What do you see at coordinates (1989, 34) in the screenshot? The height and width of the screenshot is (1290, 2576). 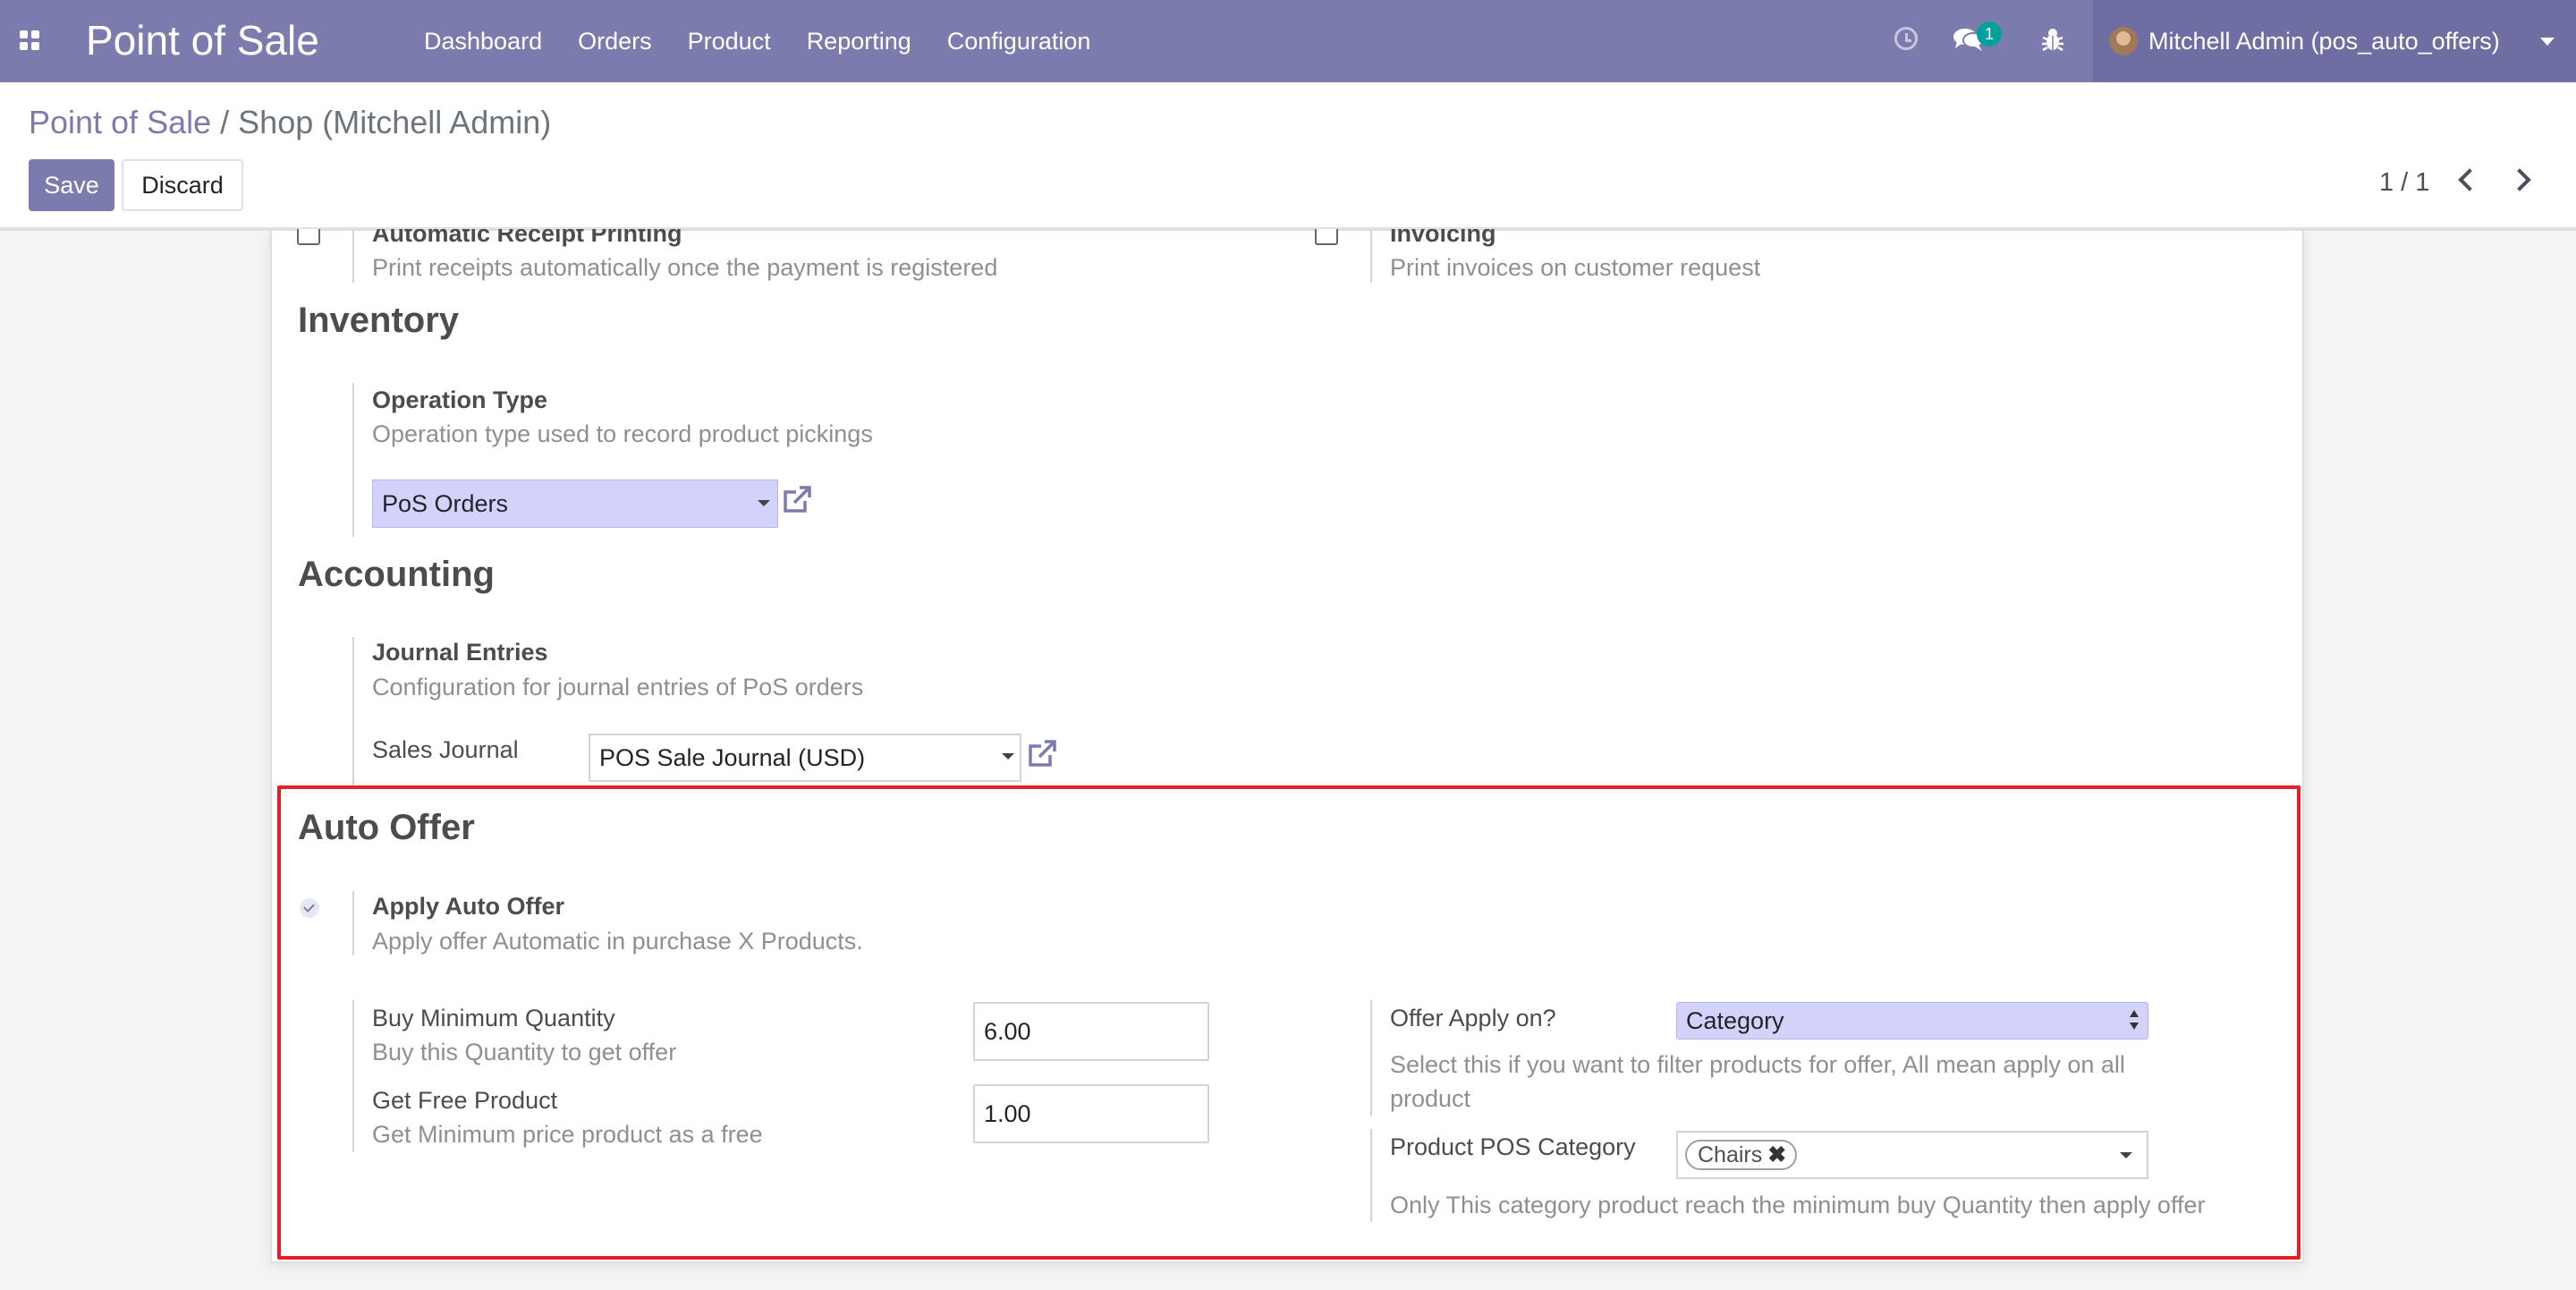 I see `messages-count-badge: 1` at bounding box center [1989, 34].